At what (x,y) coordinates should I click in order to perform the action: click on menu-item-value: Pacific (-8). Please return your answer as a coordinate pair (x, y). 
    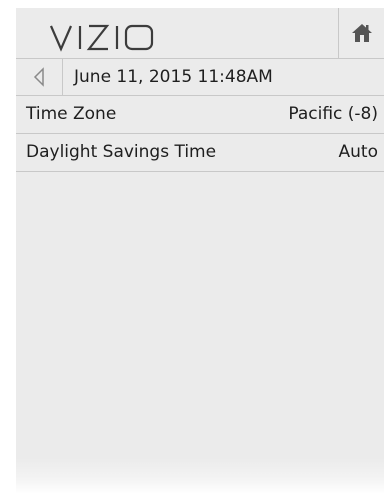
    Looking at the image, I should click on (333, 114).